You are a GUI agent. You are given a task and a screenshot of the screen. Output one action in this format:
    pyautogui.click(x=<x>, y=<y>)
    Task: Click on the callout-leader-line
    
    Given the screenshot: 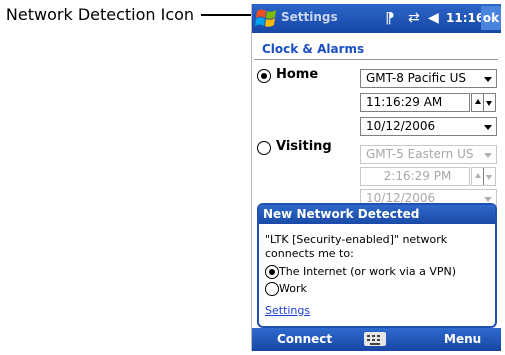 What is the action you would take?
    pyautogui.click(x=226, y=15)
    